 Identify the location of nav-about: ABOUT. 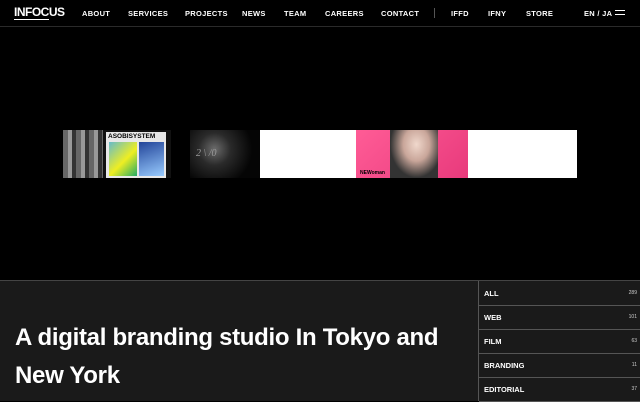
(96, 13).